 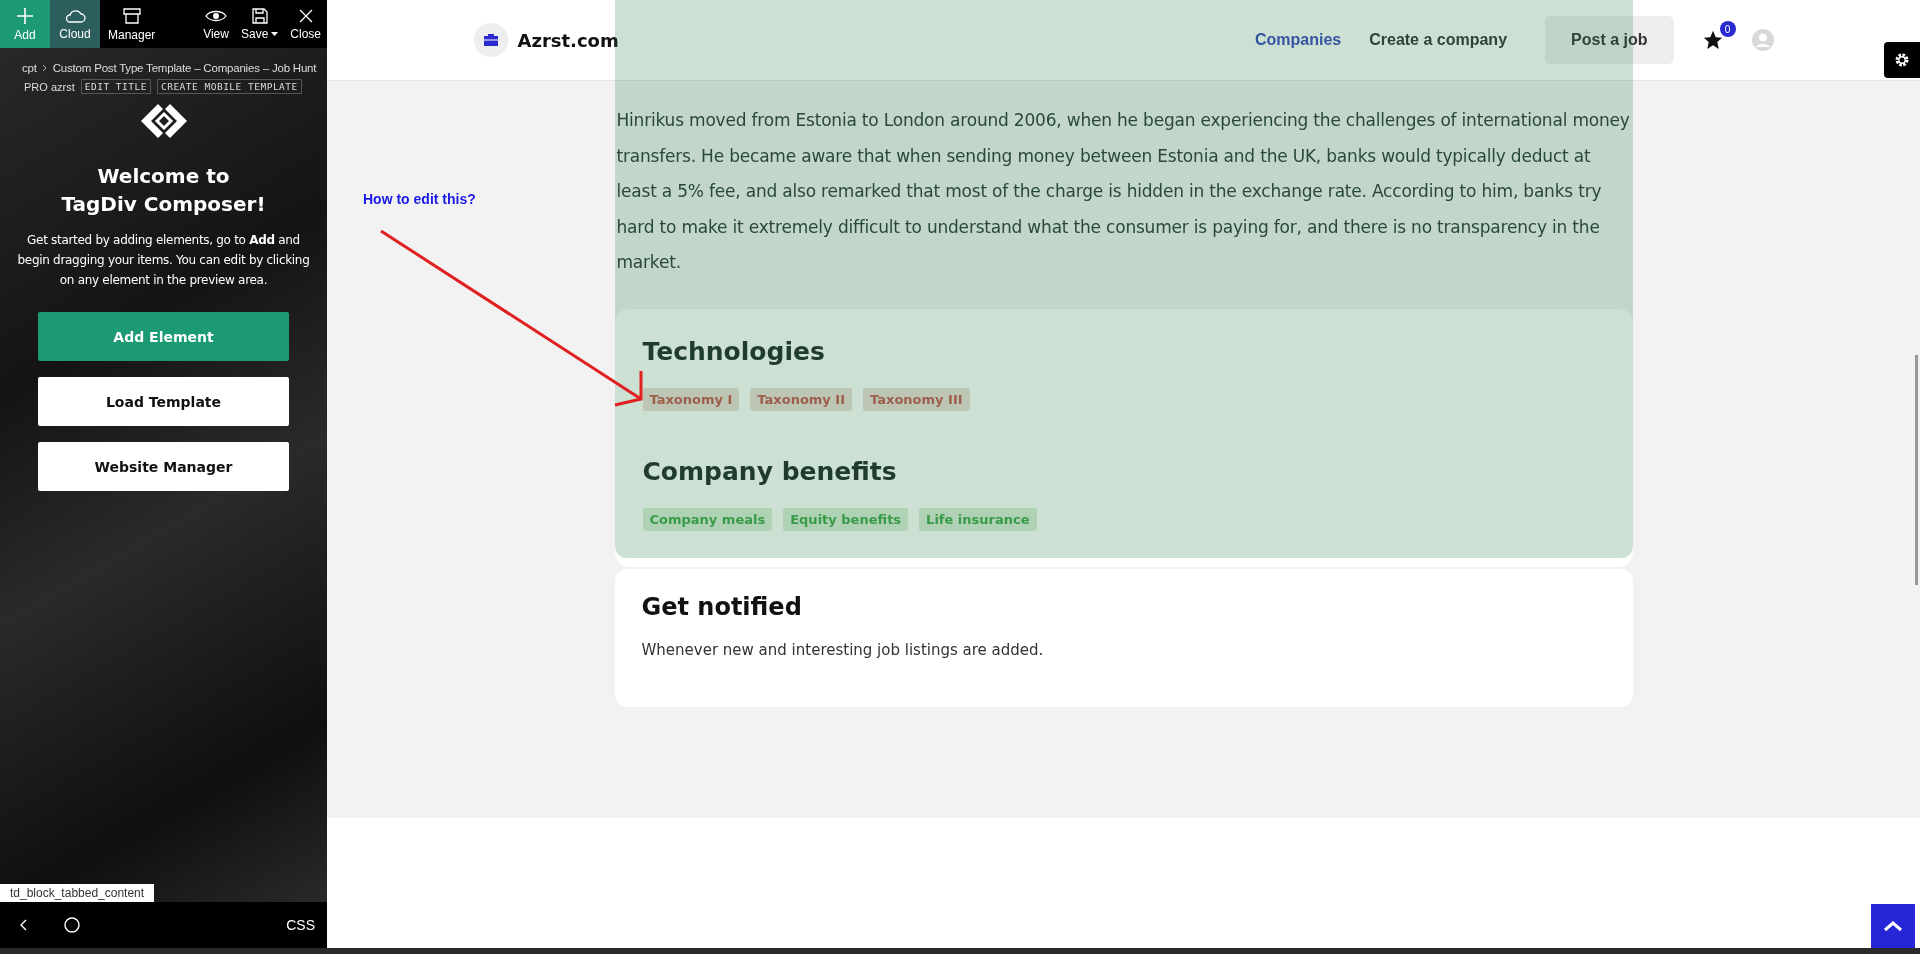 I want to click on post-job-button: Post a job, so click(x=1609, y=40).